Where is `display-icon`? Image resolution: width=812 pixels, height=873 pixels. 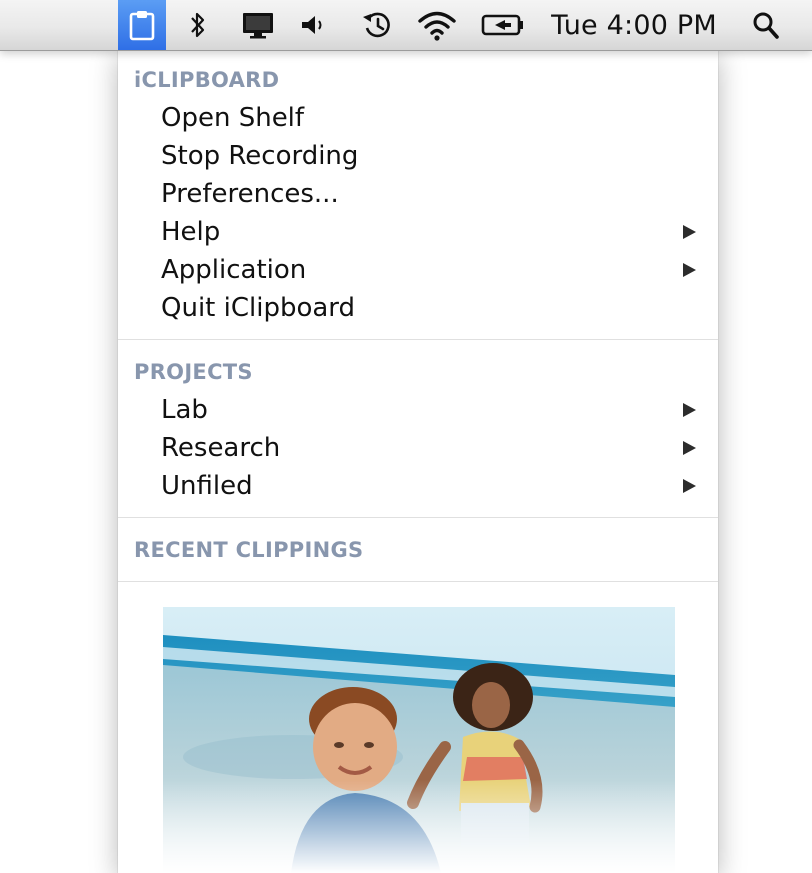
display-icon is located at coordinates (258, 25).